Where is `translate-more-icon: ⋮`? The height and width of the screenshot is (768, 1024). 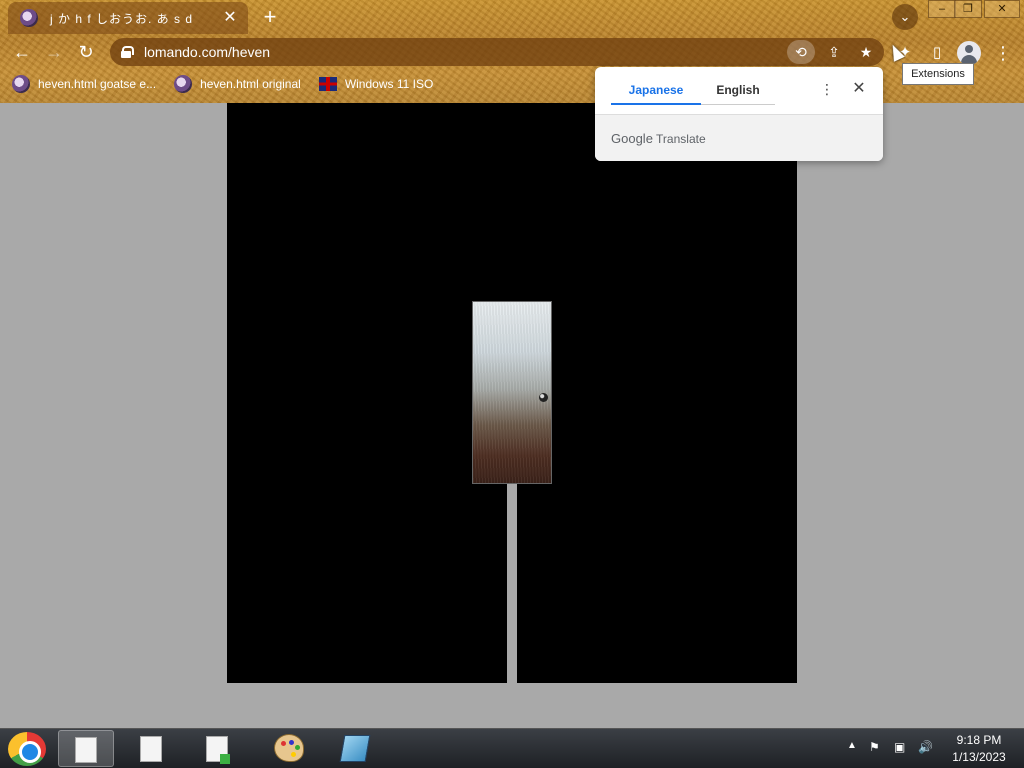 translate-more-icon: ⋮ is located at coordinates (827, 89).